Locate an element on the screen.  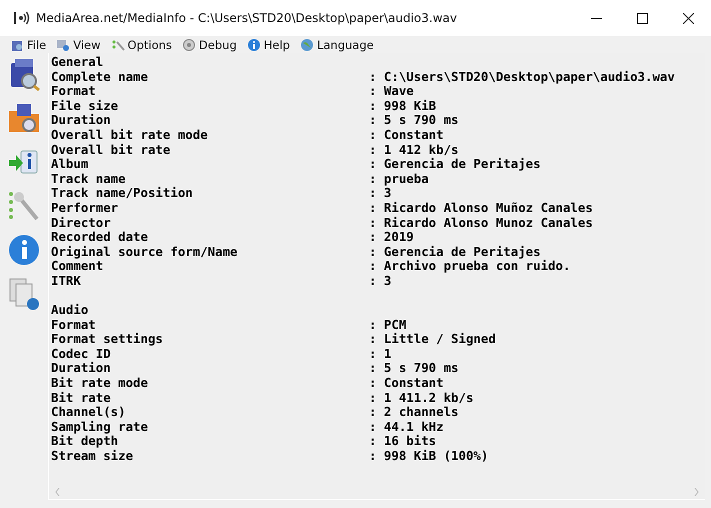
menu-item: View is located at coordinates (78, 45).